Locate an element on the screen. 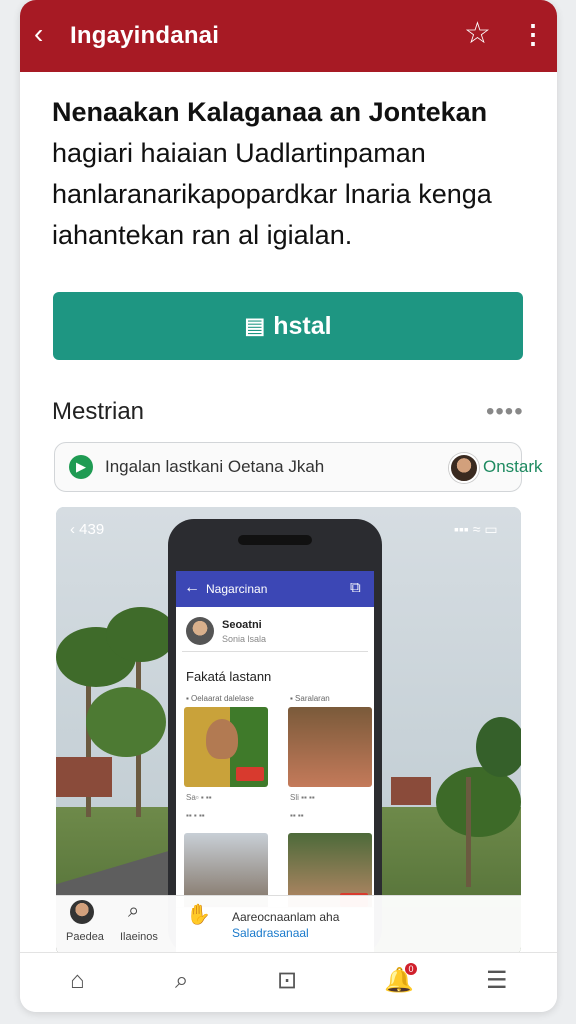 The image size is (576, 1024). section-title: Mestrian is located at coordinates (98, 411).